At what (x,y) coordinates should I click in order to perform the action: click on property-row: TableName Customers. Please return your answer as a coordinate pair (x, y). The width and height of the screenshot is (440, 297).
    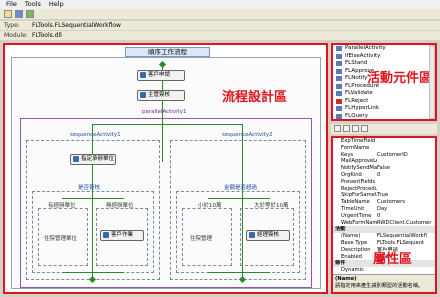
    Looking at the image, I should click on (384, 202).